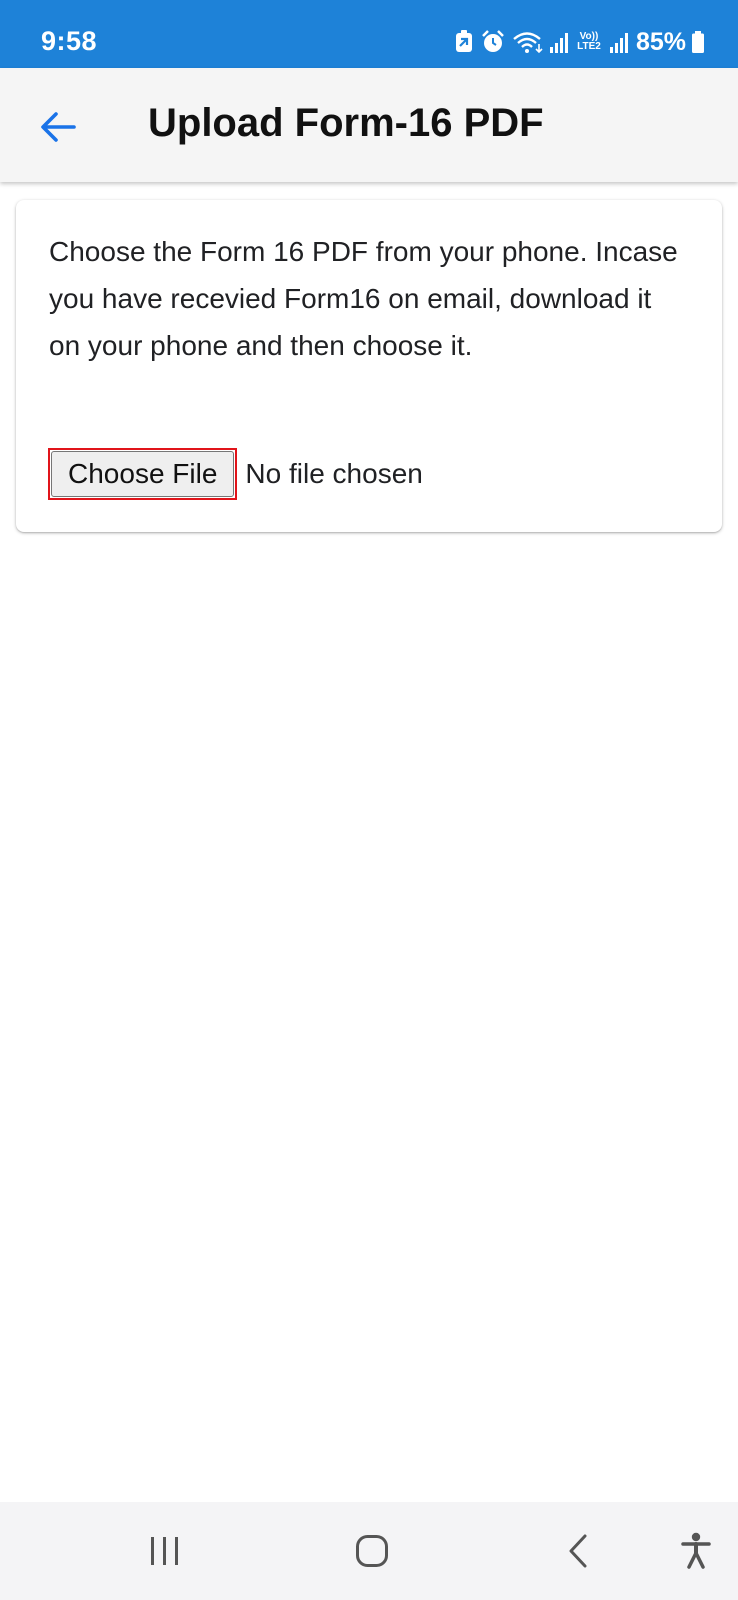 This screenshot has width=738, height=1600. What do you see at coordinates (589, 46) in the screenshot?
I see `lte-label: LTE2` at bounding box center [589, 46].